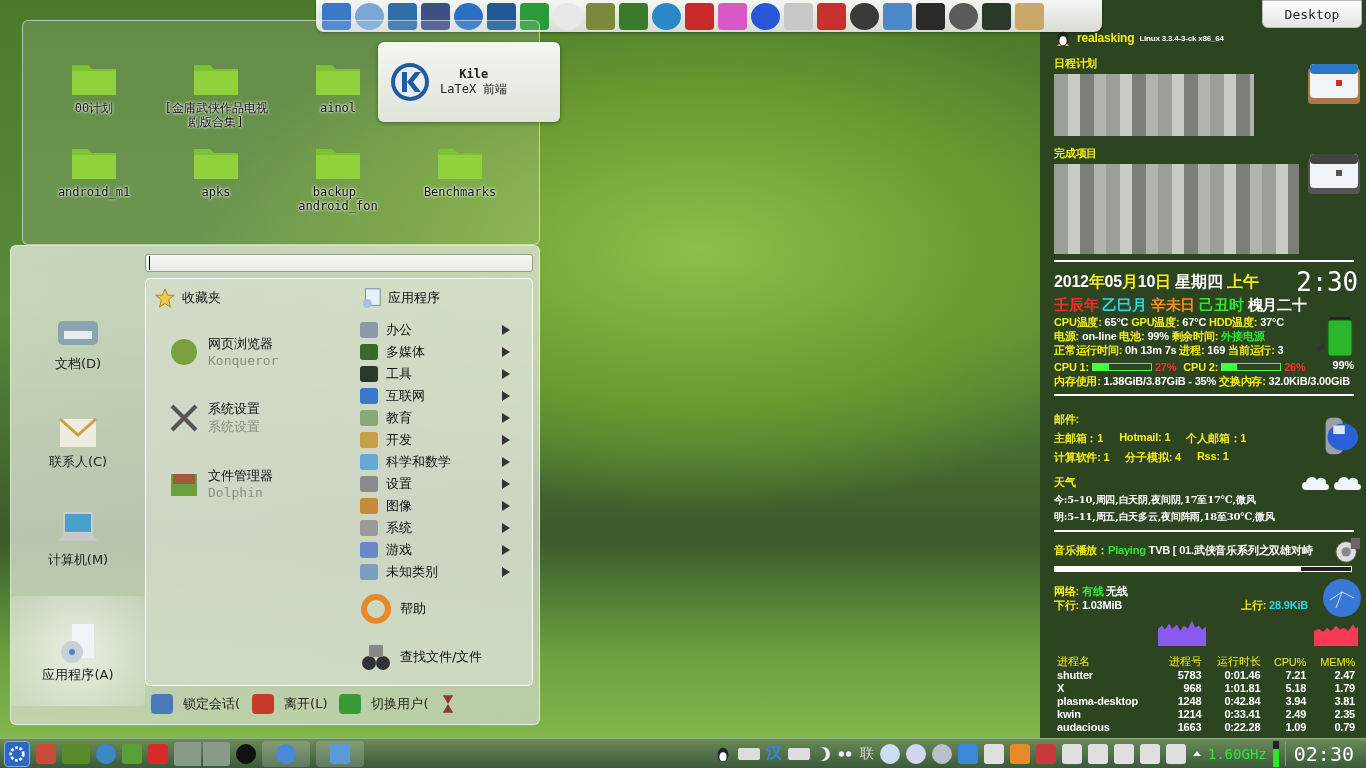 The image size is (1366, 768). What do you see at coordinates (1216, 438) in the screenshot?
I see `mail-count: 个人邮箱：1` at bounding box center [1216, 438].